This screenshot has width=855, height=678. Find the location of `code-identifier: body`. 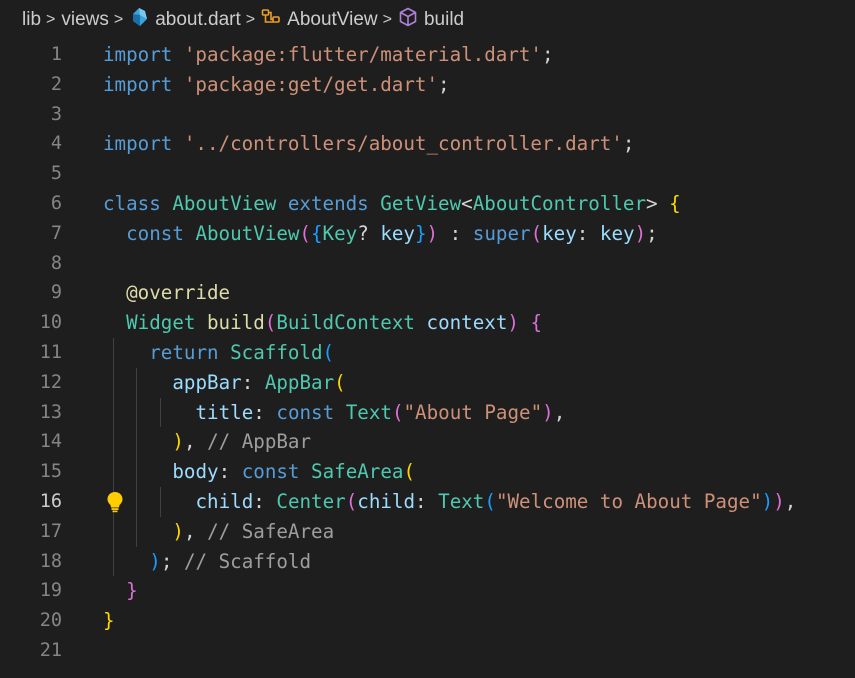

code-identifier: body is located at coordinates (195, 472).